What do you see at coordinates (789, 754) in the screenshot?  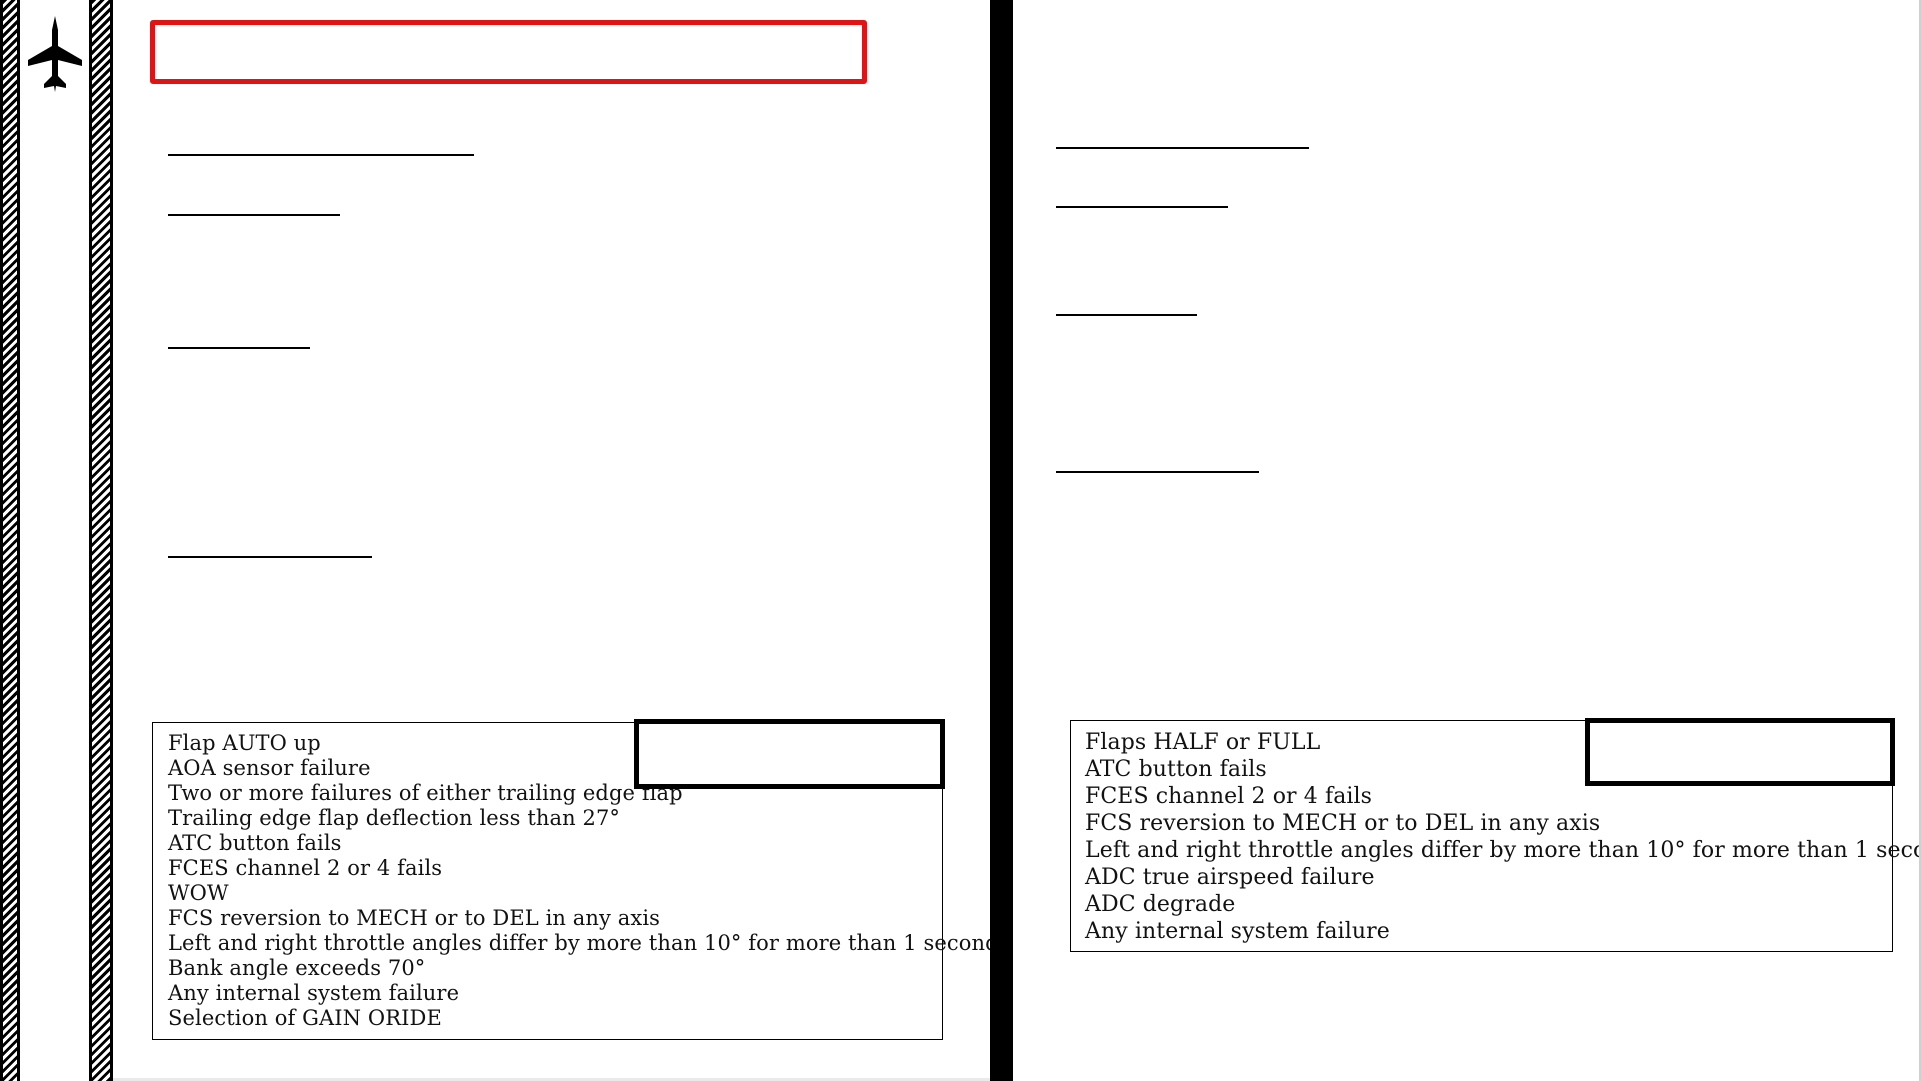 I see `left-label-box` at bounding box center [789, 754].